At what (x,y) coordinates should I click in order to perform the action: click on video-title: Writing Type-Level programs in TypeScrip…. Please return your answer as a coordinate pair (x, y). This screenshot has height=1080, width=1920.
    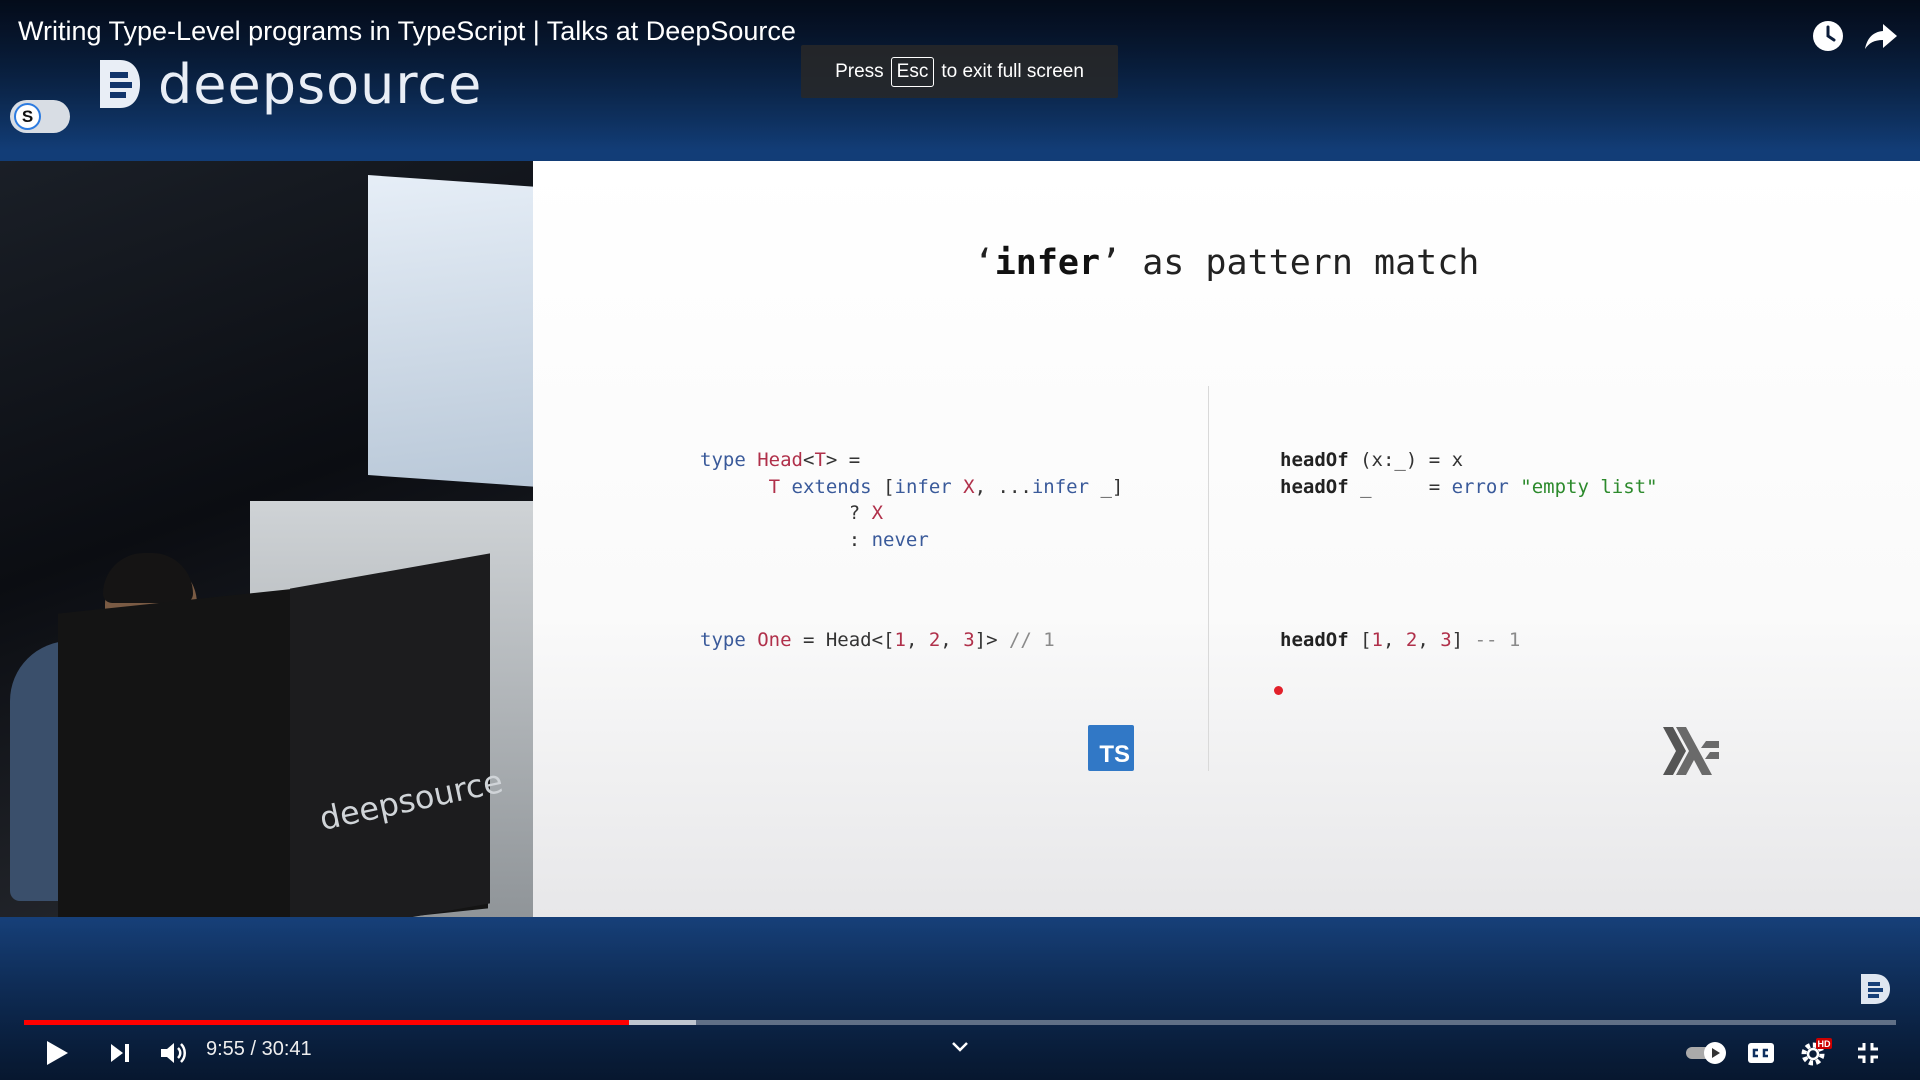
    Looking at the image, I should click on (407, 31).